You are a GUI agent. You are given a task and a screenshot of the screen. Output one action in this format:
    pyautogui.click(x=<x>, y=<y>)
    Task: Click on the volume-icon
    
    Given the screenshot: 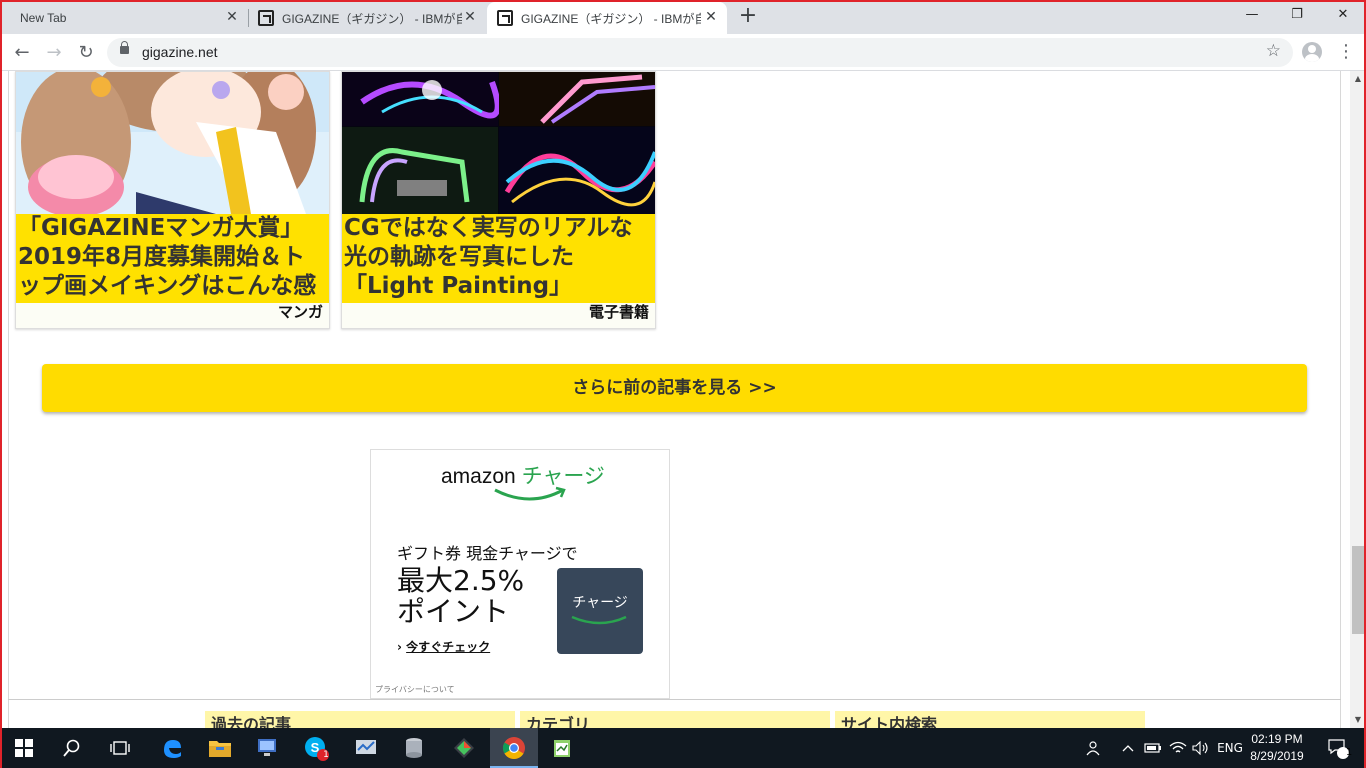 What is the action you would take?
    pyautogui.click(x=1201, y=748)
    